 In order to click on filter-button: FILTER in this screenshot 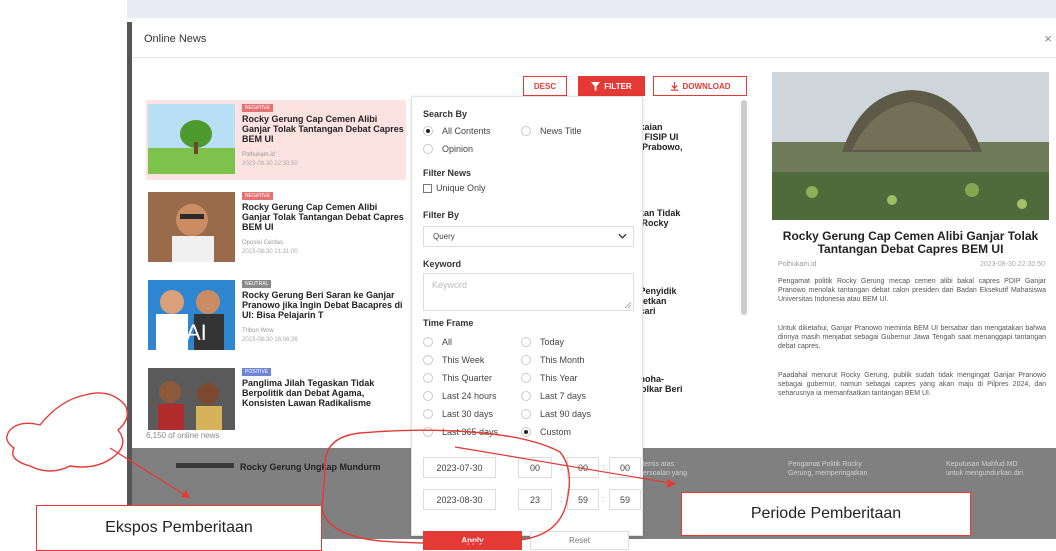, I will do `click(611, 86)`.